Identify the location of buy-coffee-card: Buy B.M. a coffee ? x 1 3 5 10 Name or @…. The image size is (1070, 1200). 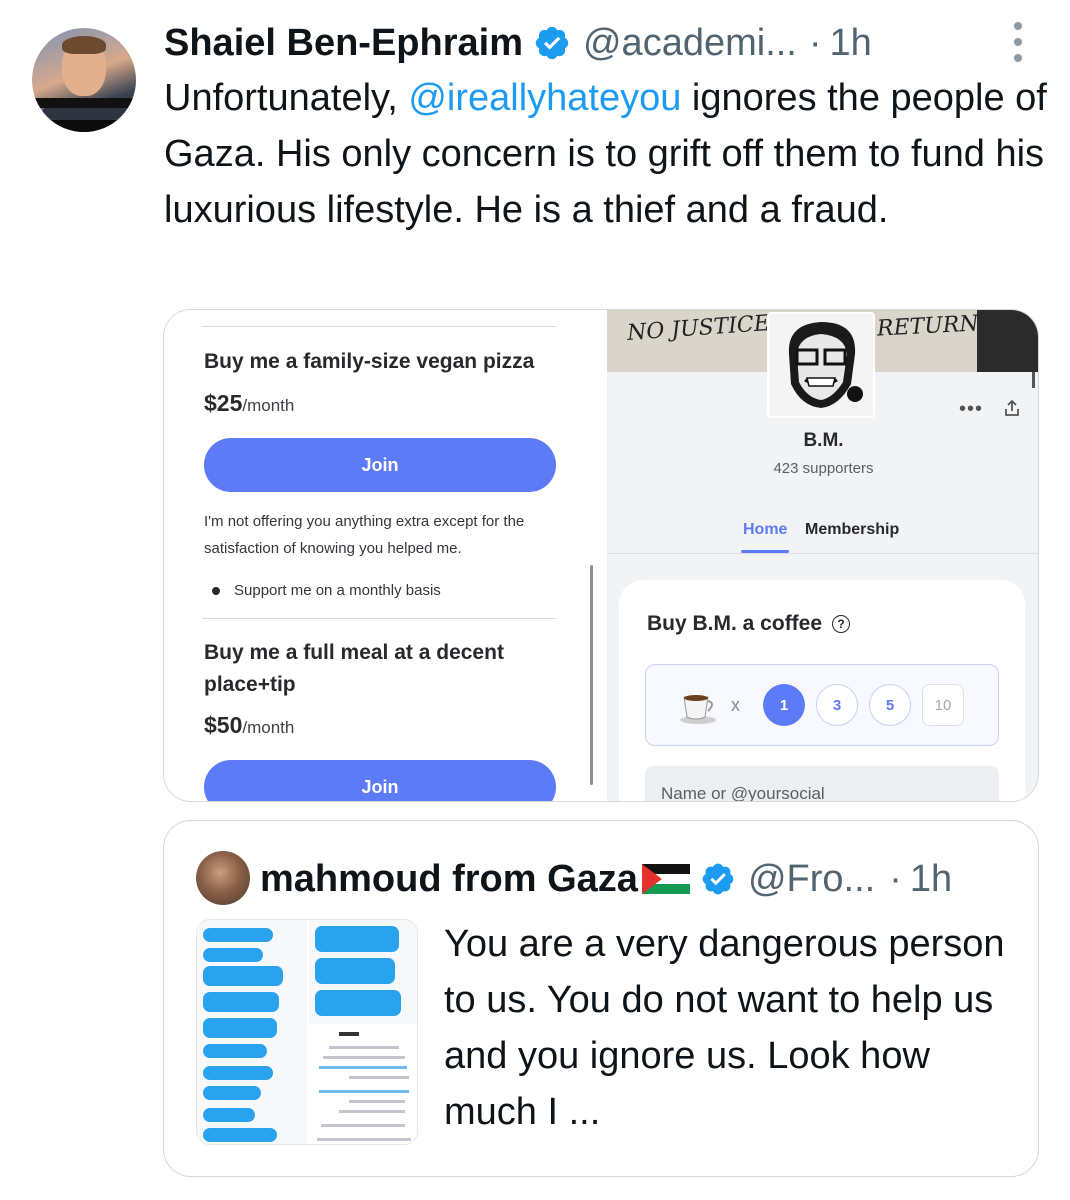
(822, 690).